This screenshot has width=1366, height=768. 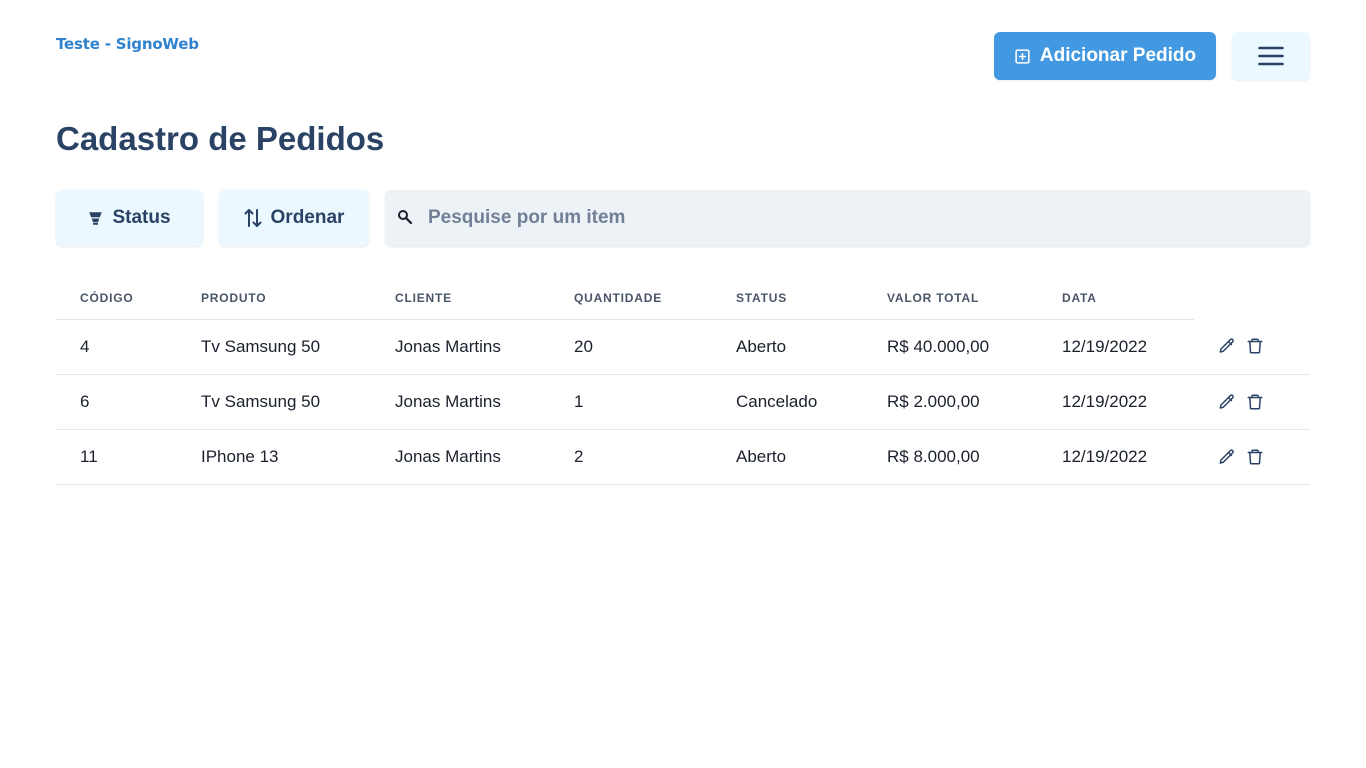 I want to click on page-title: Cadastro de Pedidos, so click(x=220, y=138).